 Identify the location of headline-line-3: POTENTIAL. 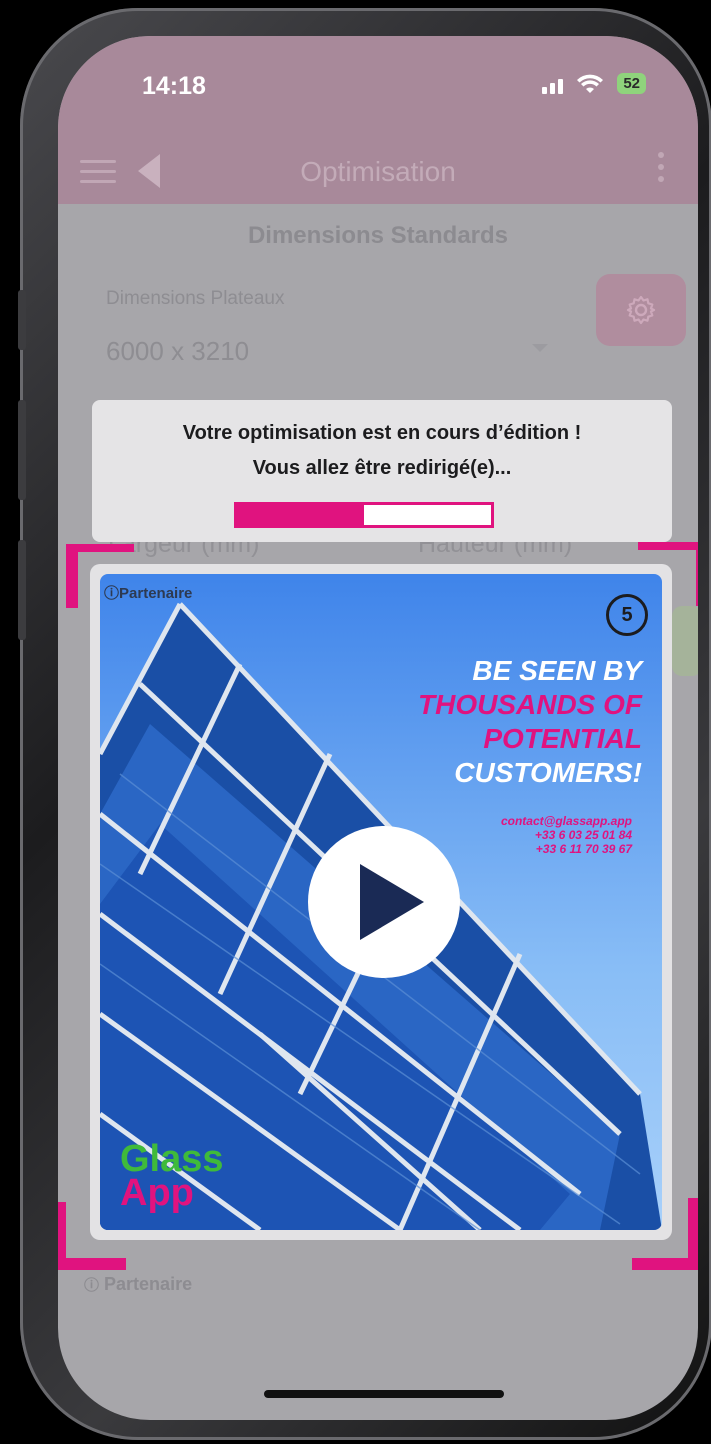
(562, 738).